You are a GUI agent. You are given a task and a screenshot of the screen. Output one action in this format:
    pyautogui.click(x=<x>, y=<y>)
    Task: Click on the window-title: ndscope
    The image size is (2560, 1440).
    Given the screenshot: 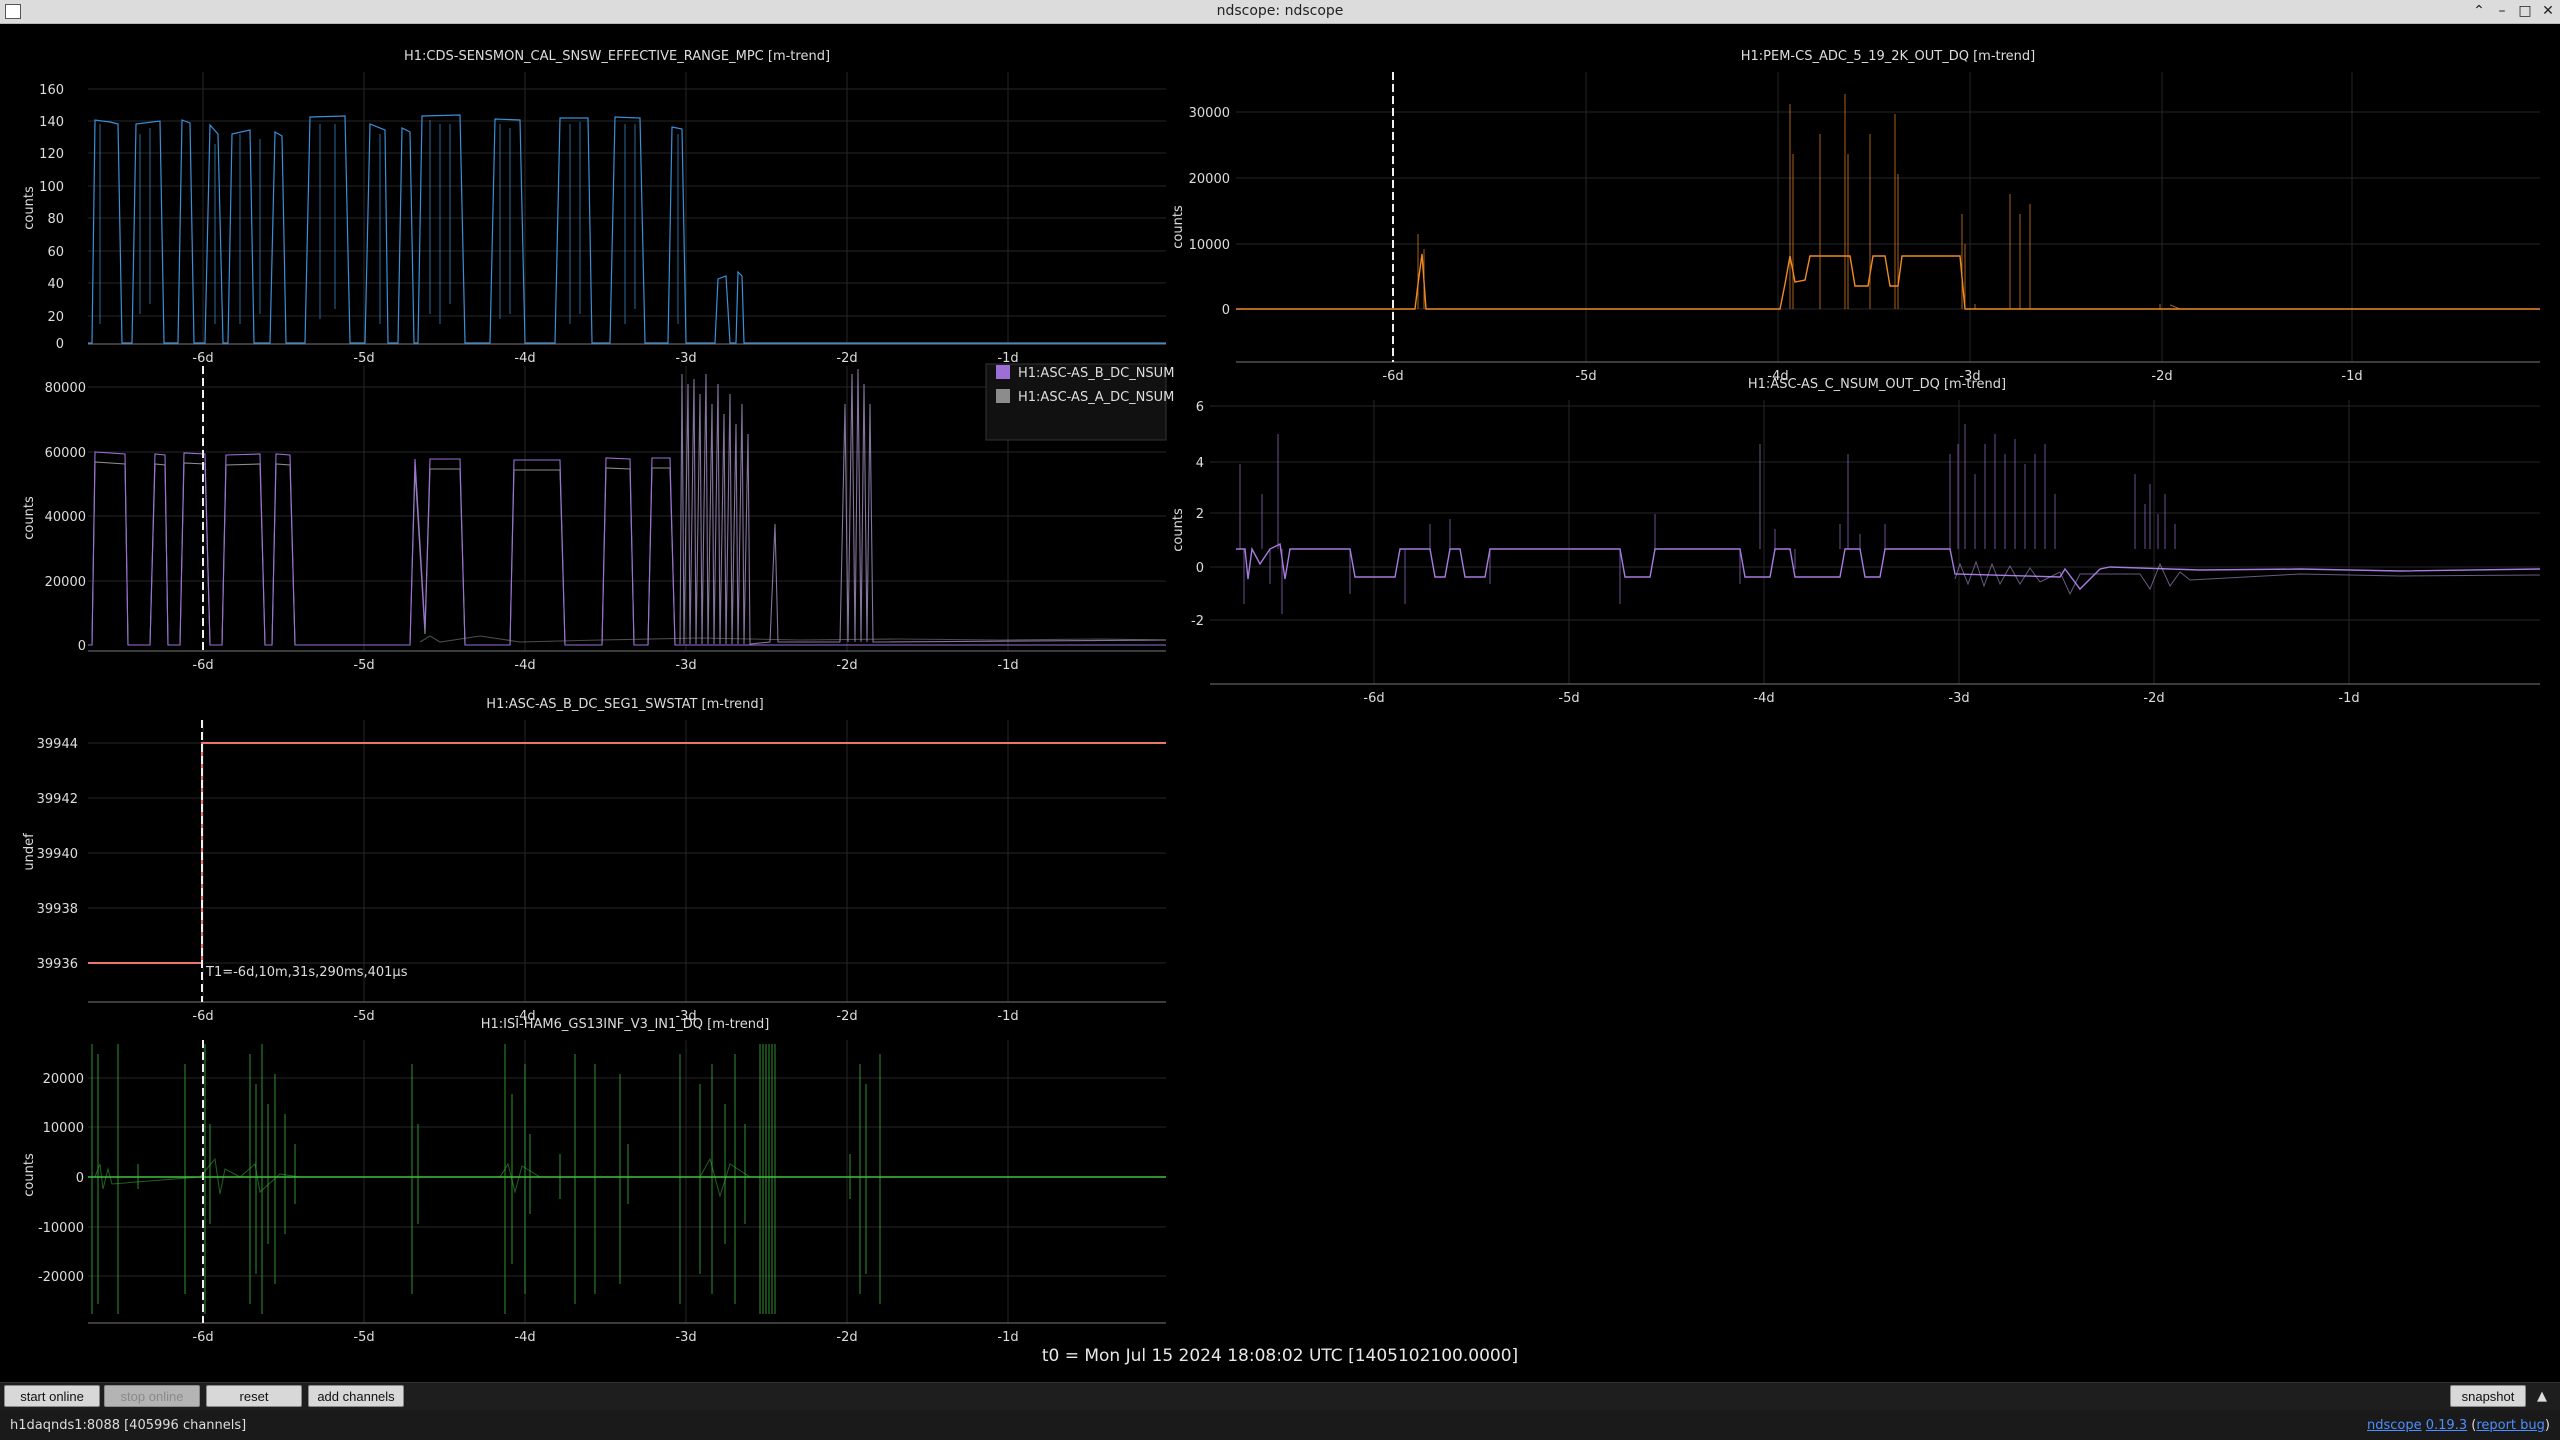 What is the action you would take?
    pyautogui.click(x=1280, y=11)
    